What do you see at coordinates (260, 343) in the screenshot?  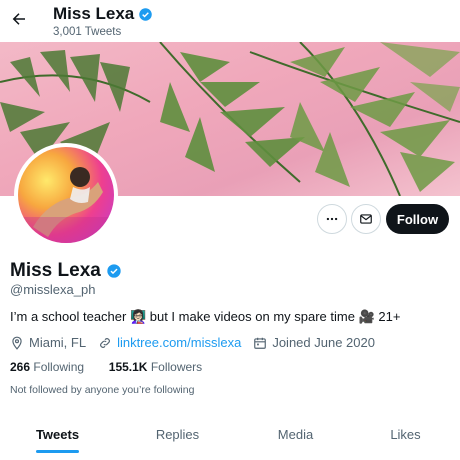 I see `calendar-icon` at bounding box center [260, 343].